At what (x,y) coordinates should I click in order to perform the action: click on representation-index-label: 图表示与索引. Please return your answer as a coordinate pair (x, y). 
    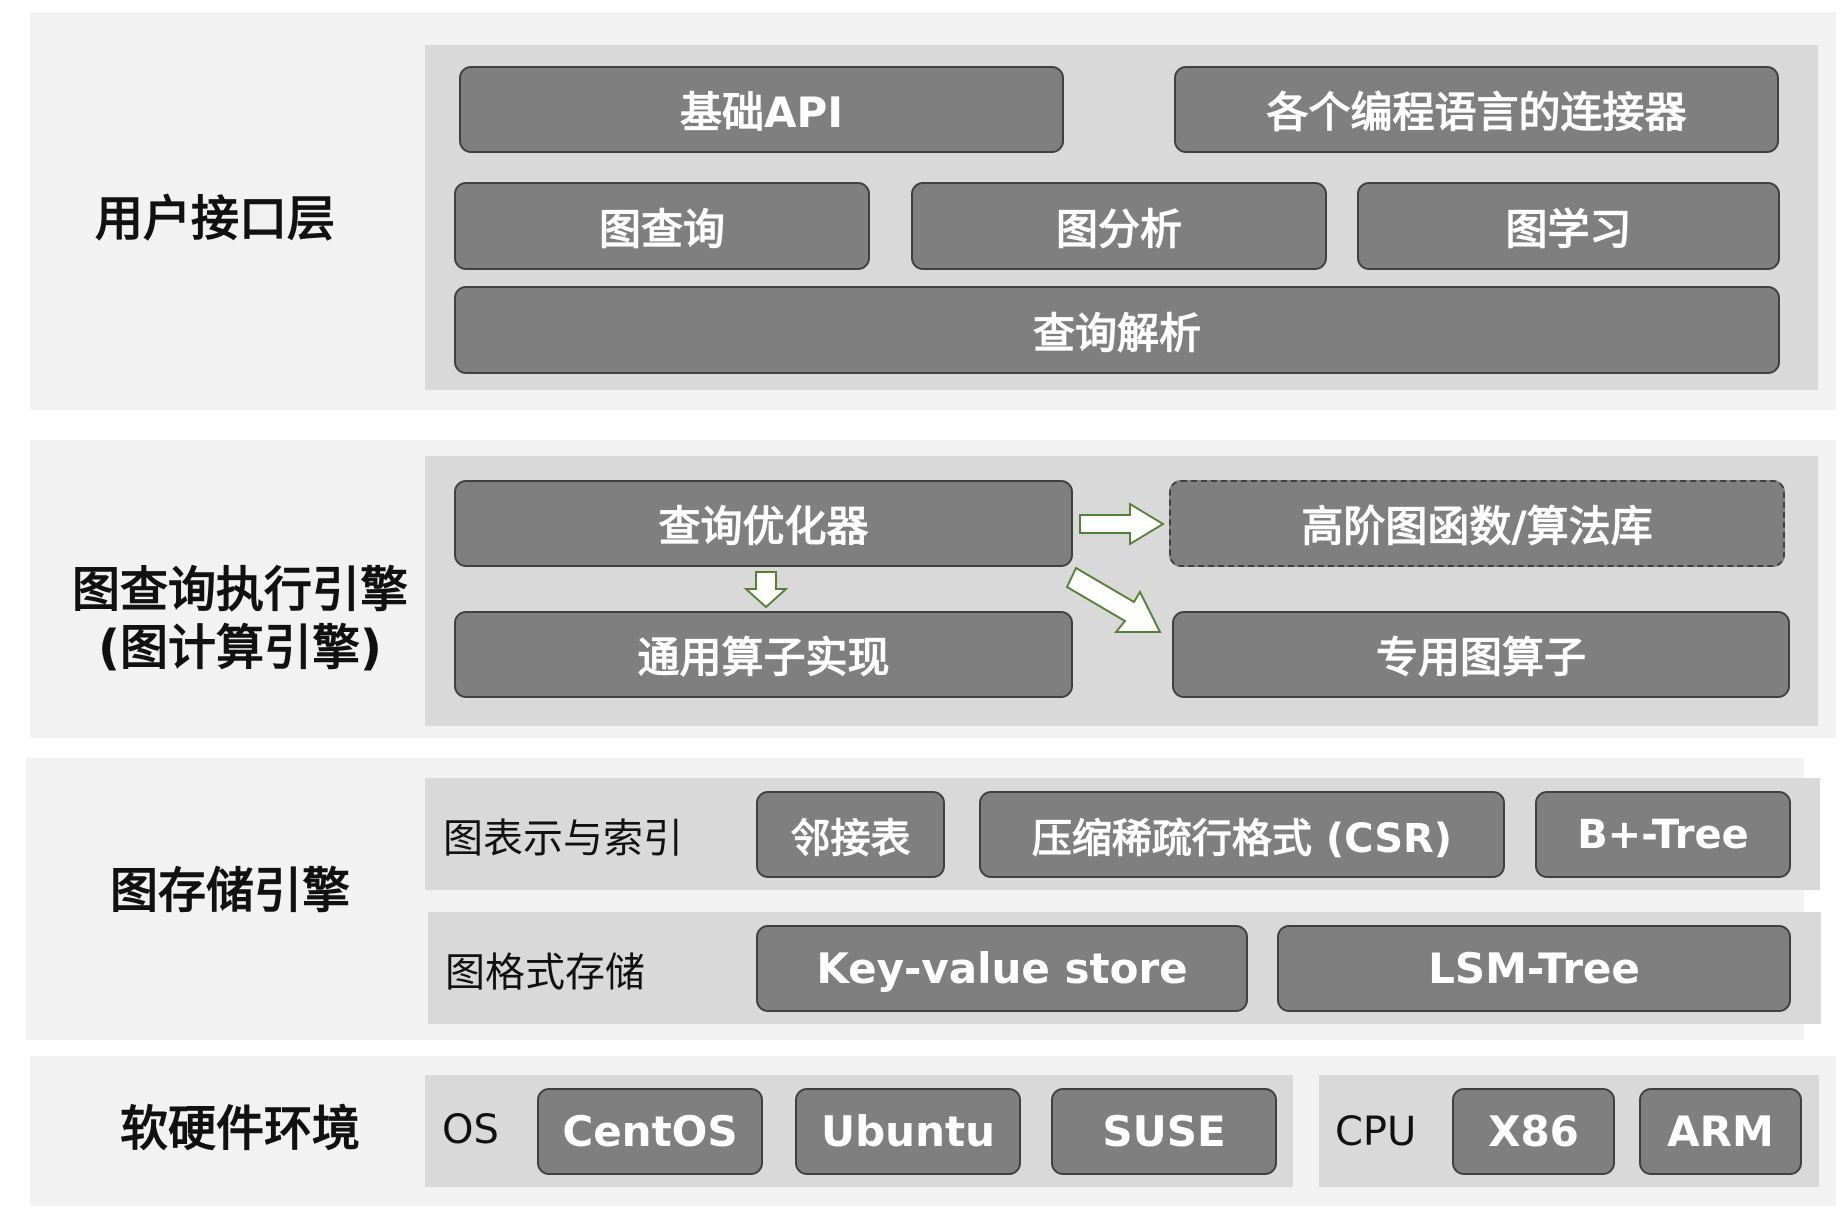
    Looking at the image, I should click on (563, 839).